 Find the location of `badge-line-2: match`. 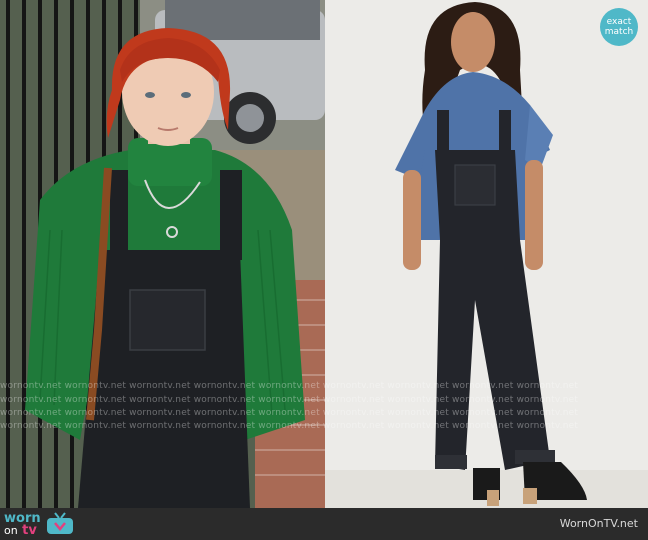

badge-line-2: match is located at coordinates (619, 32).